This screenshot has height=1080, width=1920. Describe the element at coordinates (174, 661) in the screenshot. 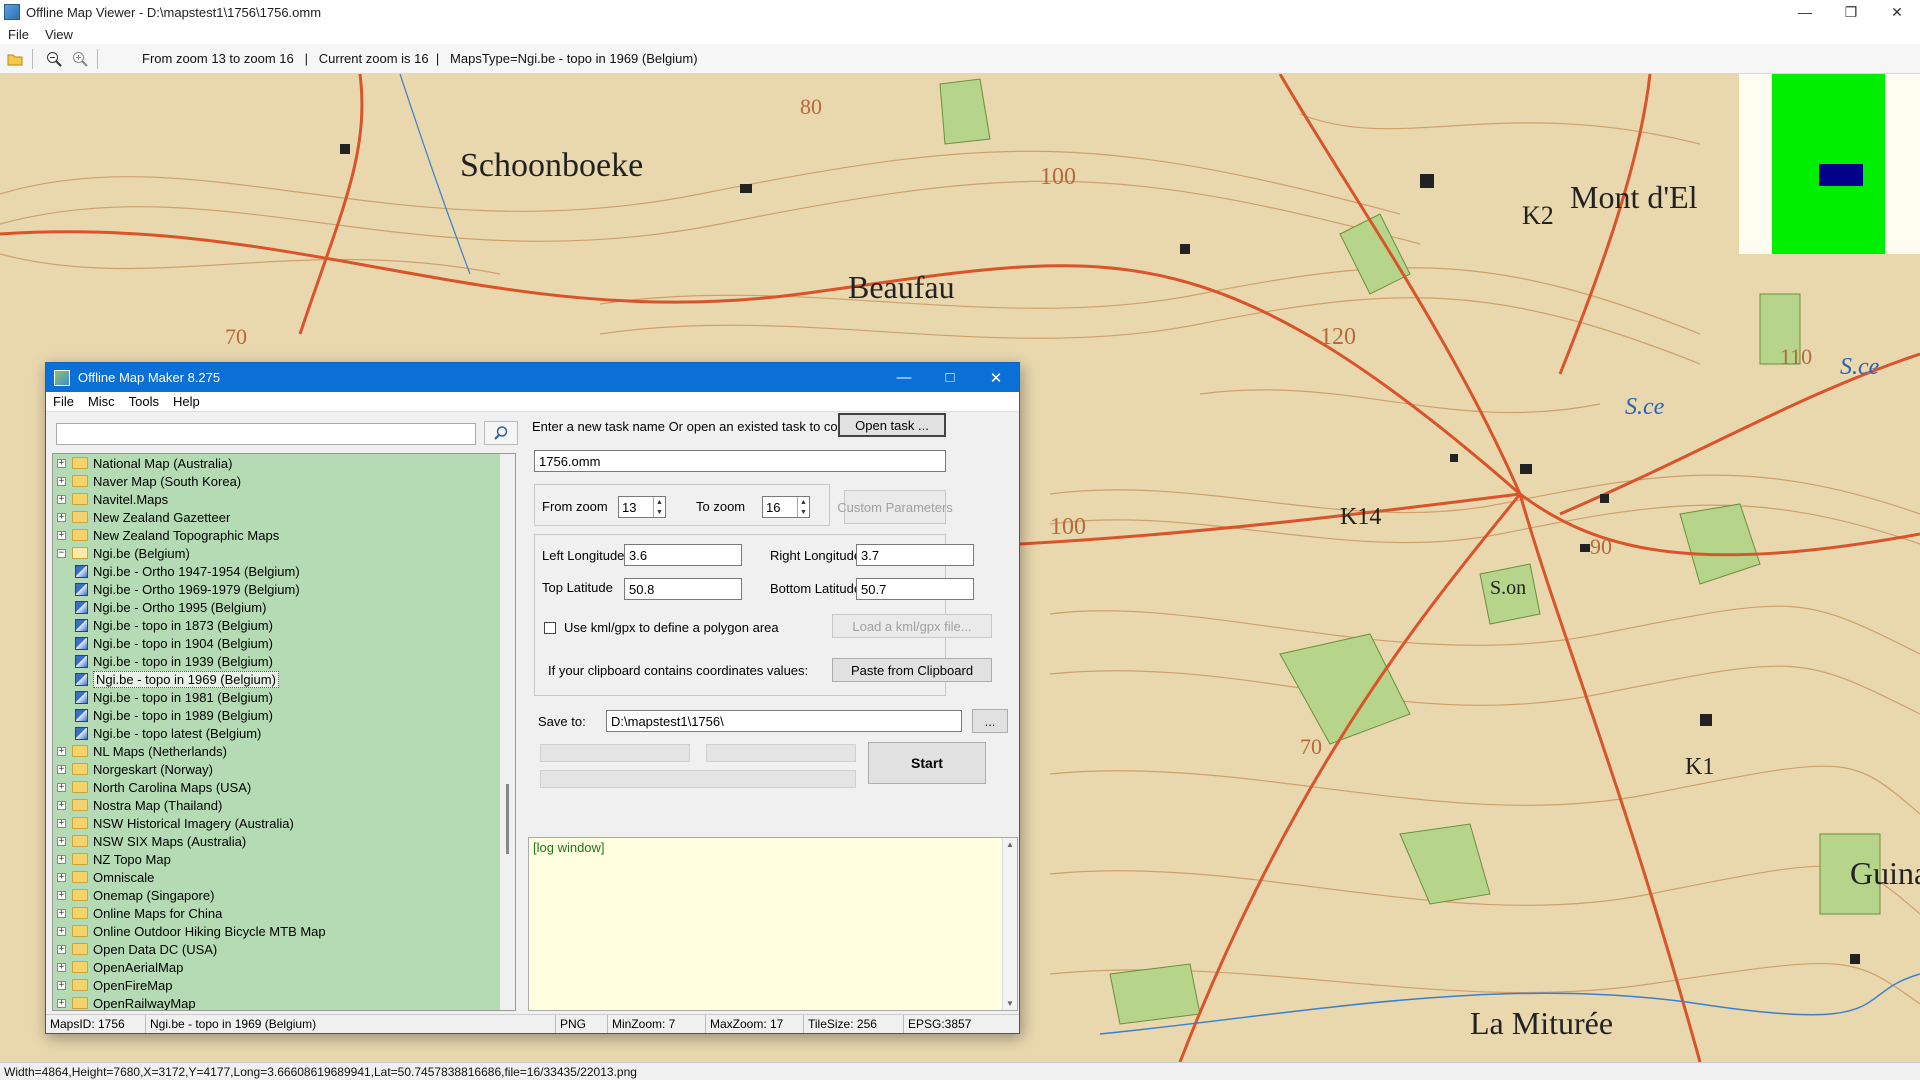

I see `tree-item: Ngi.be - topo in 1939 (Belgium)` at that location.